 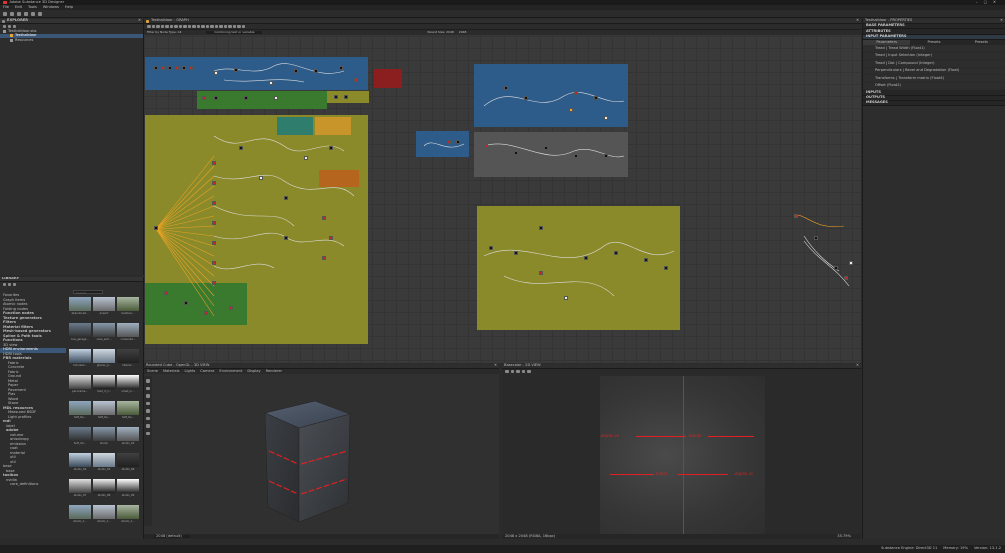 I want to click on redo-icon, so click(x=40, y=13).